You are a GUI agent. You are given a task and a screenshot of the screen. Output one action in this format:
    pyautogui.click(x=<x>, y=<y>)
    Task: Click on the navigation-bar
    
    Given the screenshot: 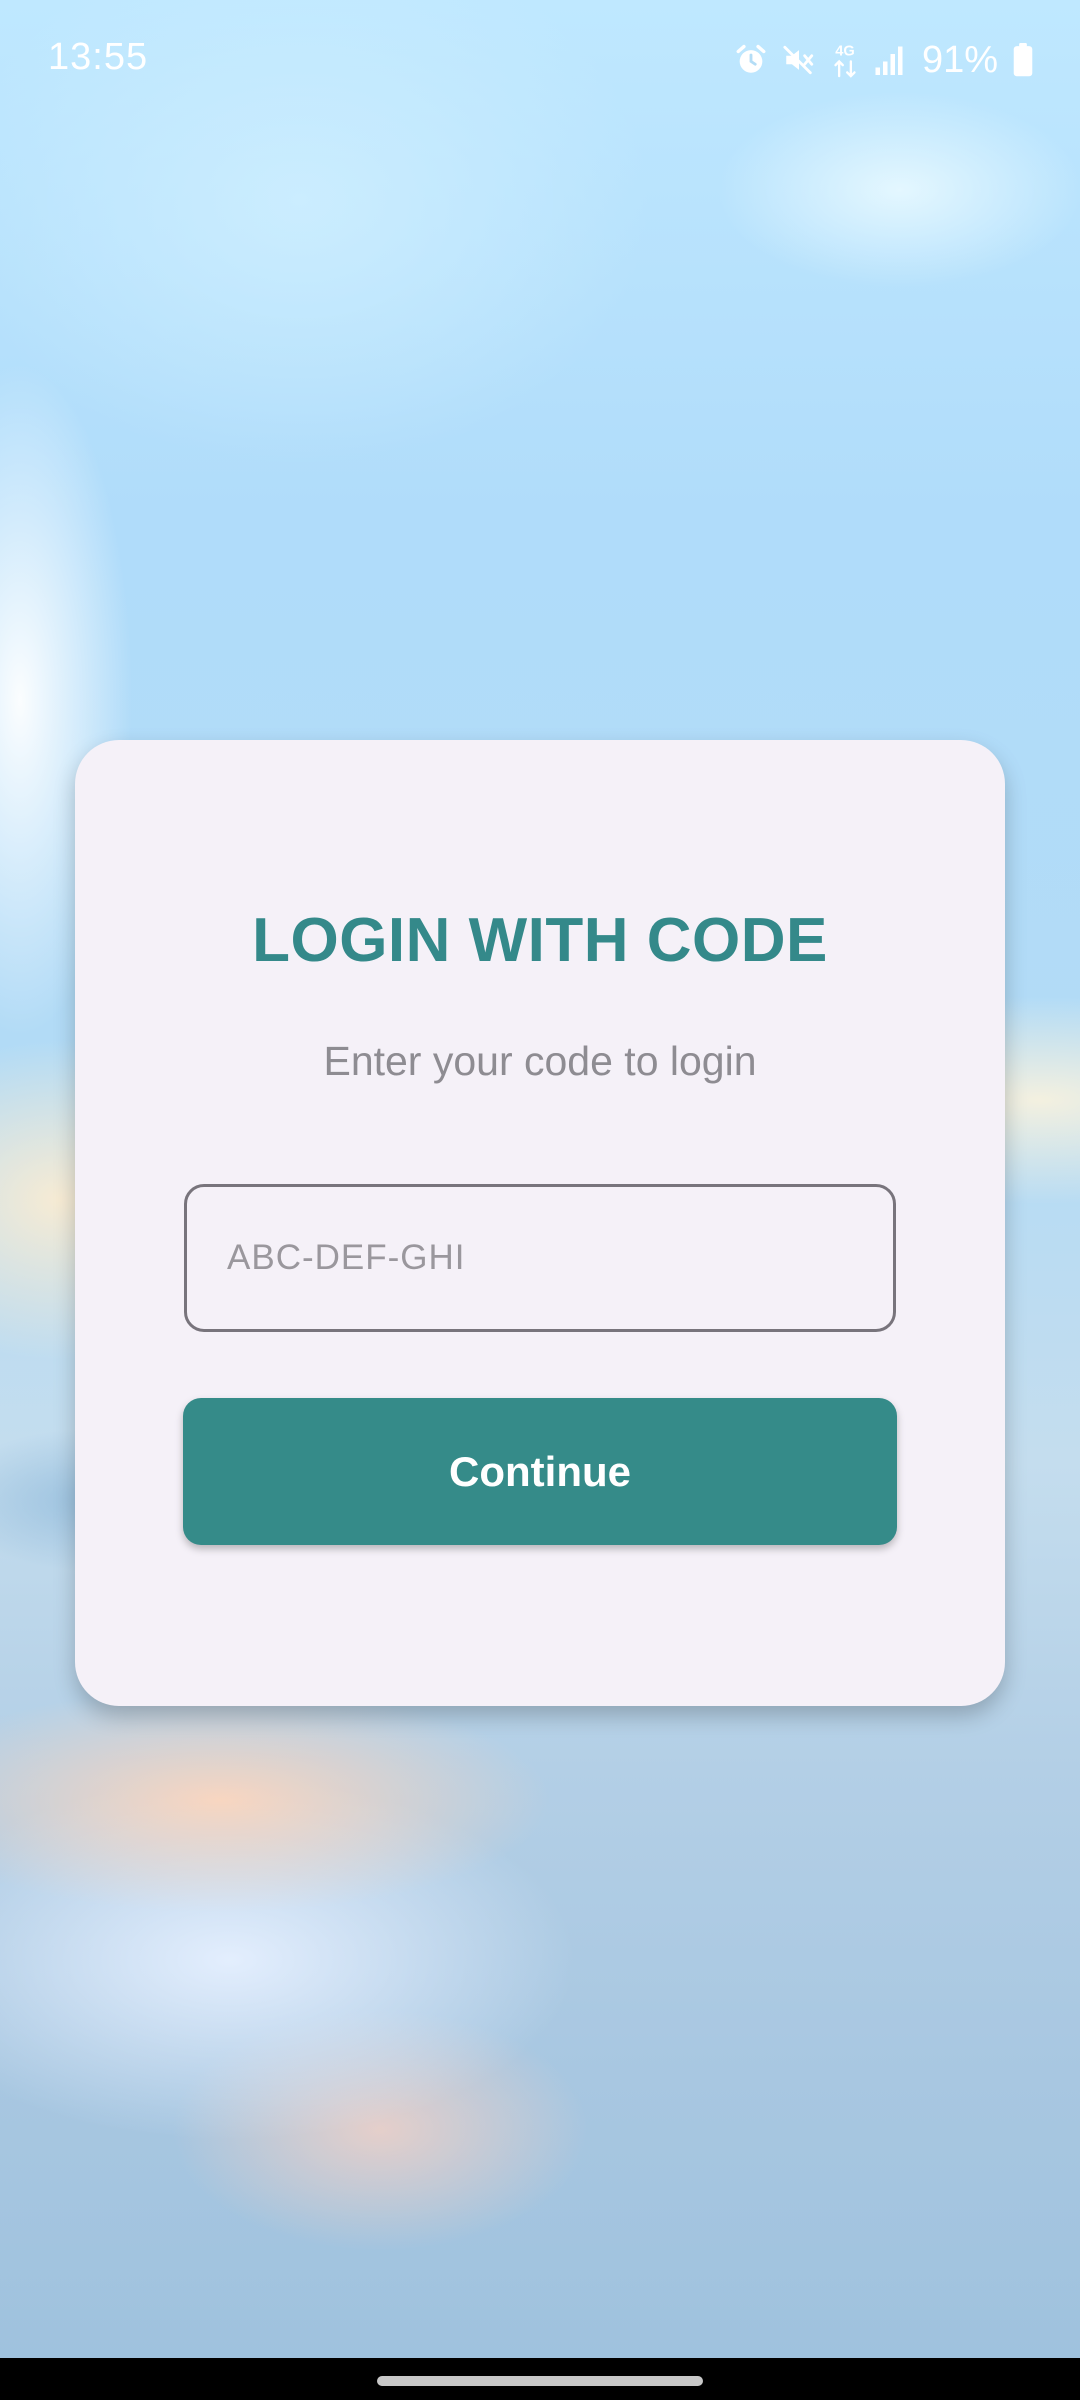 What is the action you would take?
    pyautogui.click(x=540, y=2379)
    